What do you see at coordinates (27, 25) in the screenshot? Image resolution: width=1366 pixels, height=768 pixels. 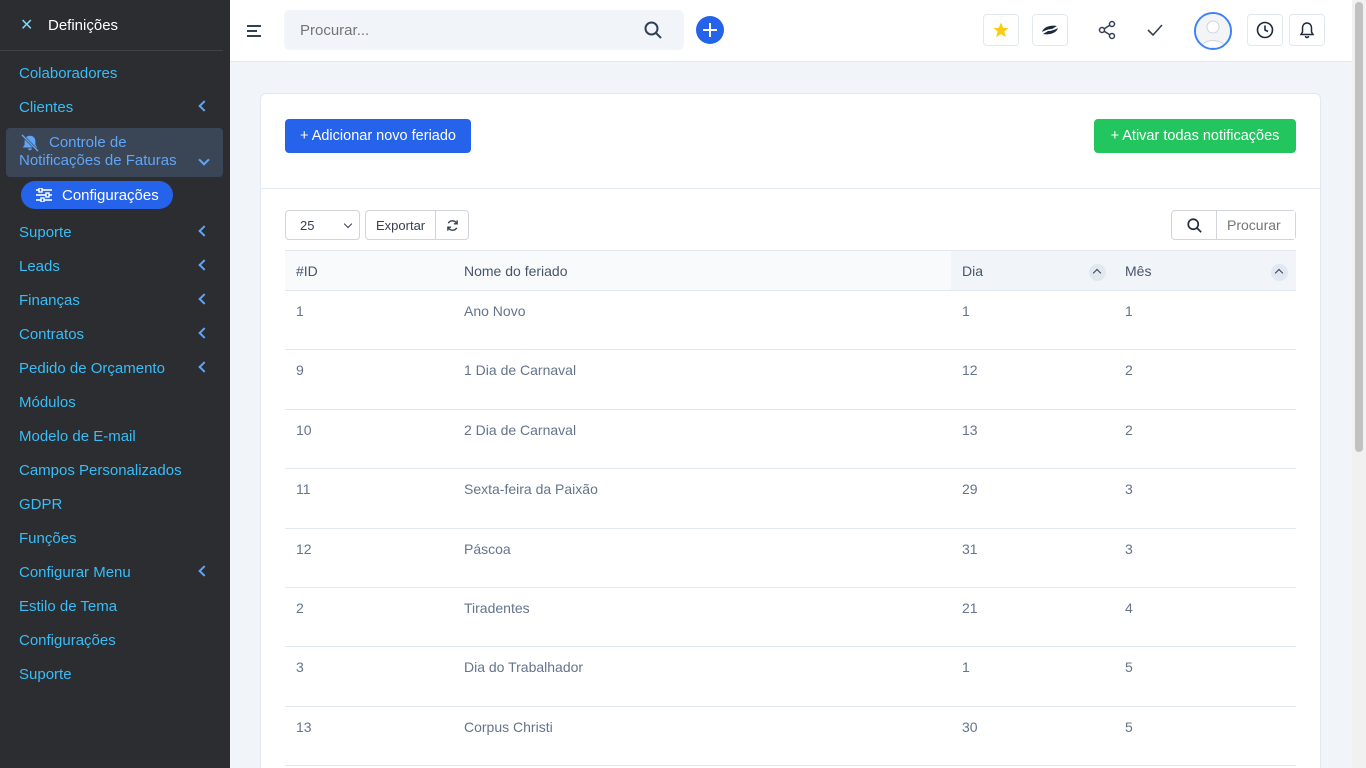 I see `close-icon: ✕` at bounding box center [27, 25].